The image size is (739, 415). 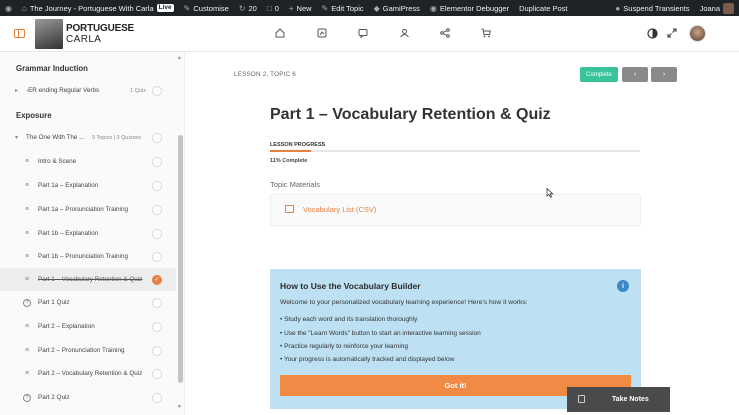 What do you see at coordinates (88, 256) in the screenshot?
I see `topic-row: ≡ Part 1b – Pronunciation Training` at bounding box center [88, 256].